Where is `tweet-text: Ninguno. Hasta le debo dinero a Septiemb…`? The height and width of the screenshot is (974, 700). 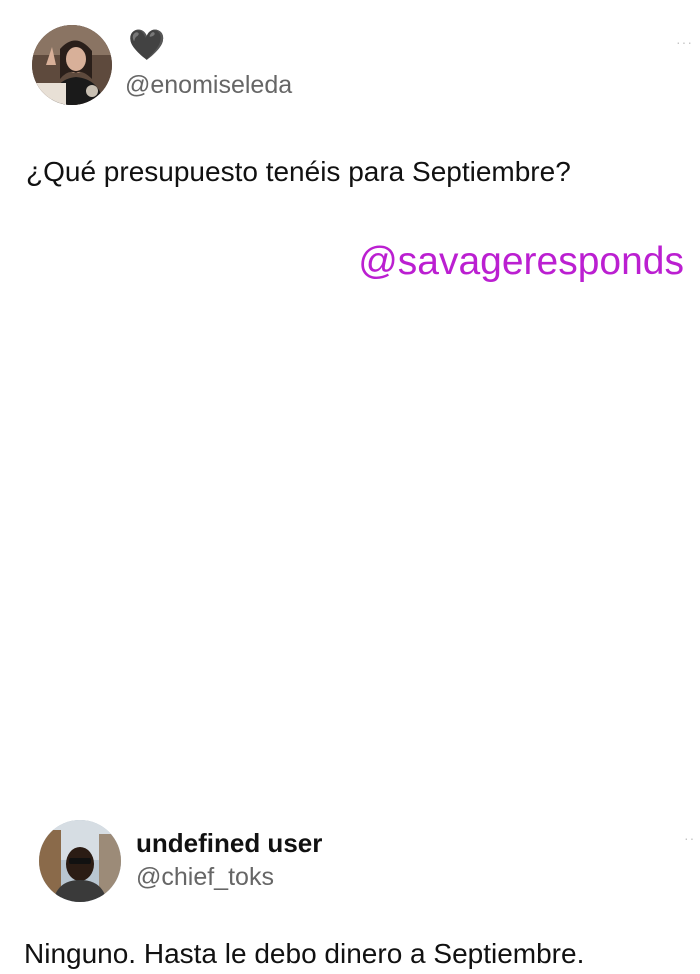
tweet-text: Ninguno. Hasta le debo dinero a Septiemb… is located at coordinates (304, 953).